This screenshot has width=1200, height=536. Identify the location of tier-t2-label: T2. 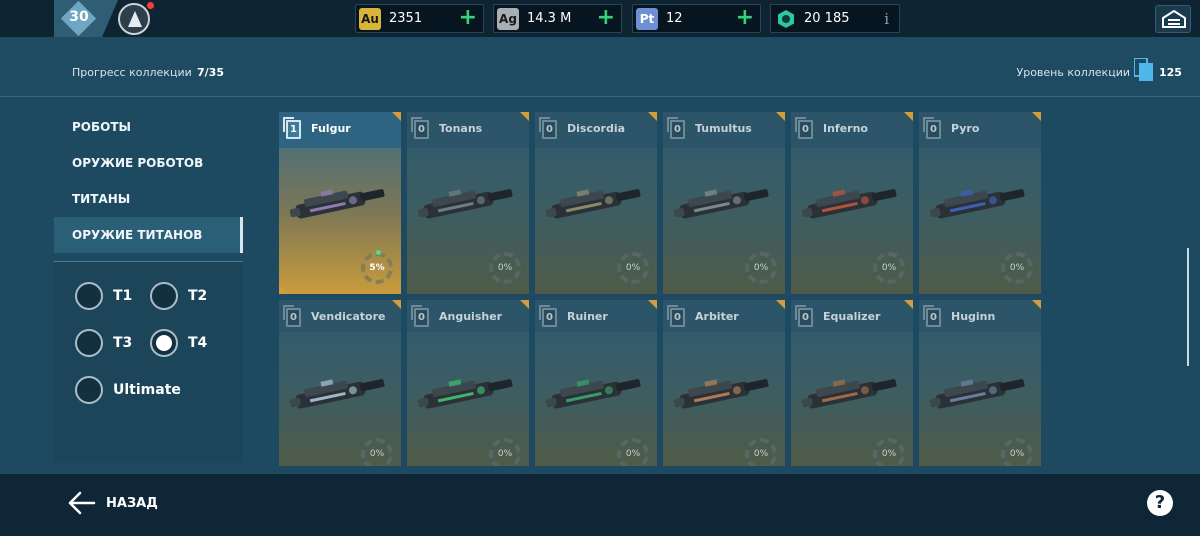
(198, 296).